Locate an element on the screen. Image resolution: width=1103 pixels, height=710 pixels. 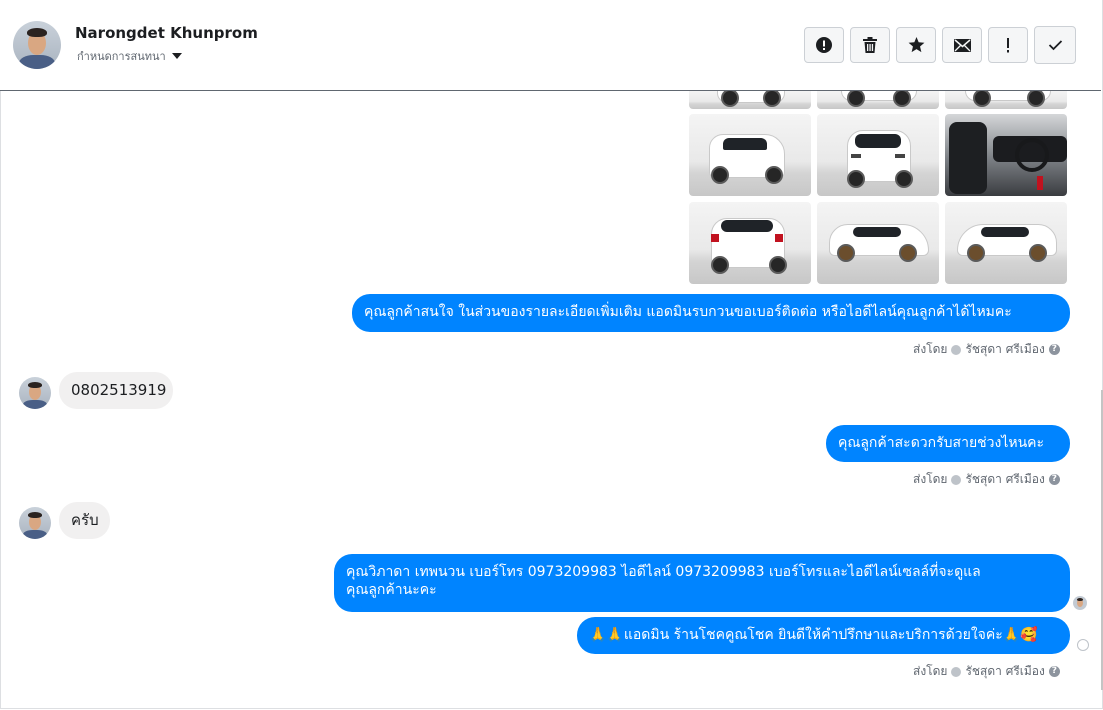
message-line: คุณลูกค้านะคะ is located at coordinates (391, 590).